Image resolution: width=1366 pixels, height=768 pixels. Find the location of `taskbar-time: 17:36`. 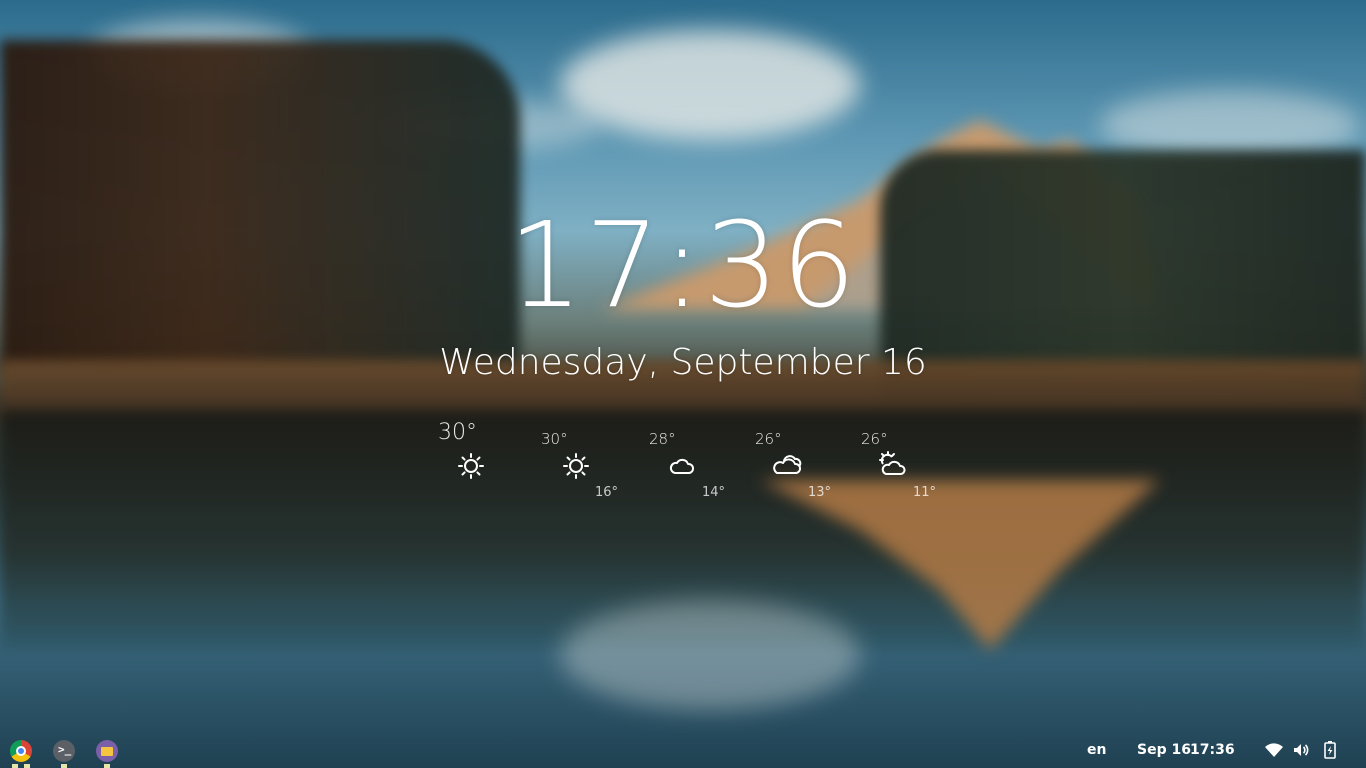

taskbar-time: 17:36 is located at coordinates (1212, 750).